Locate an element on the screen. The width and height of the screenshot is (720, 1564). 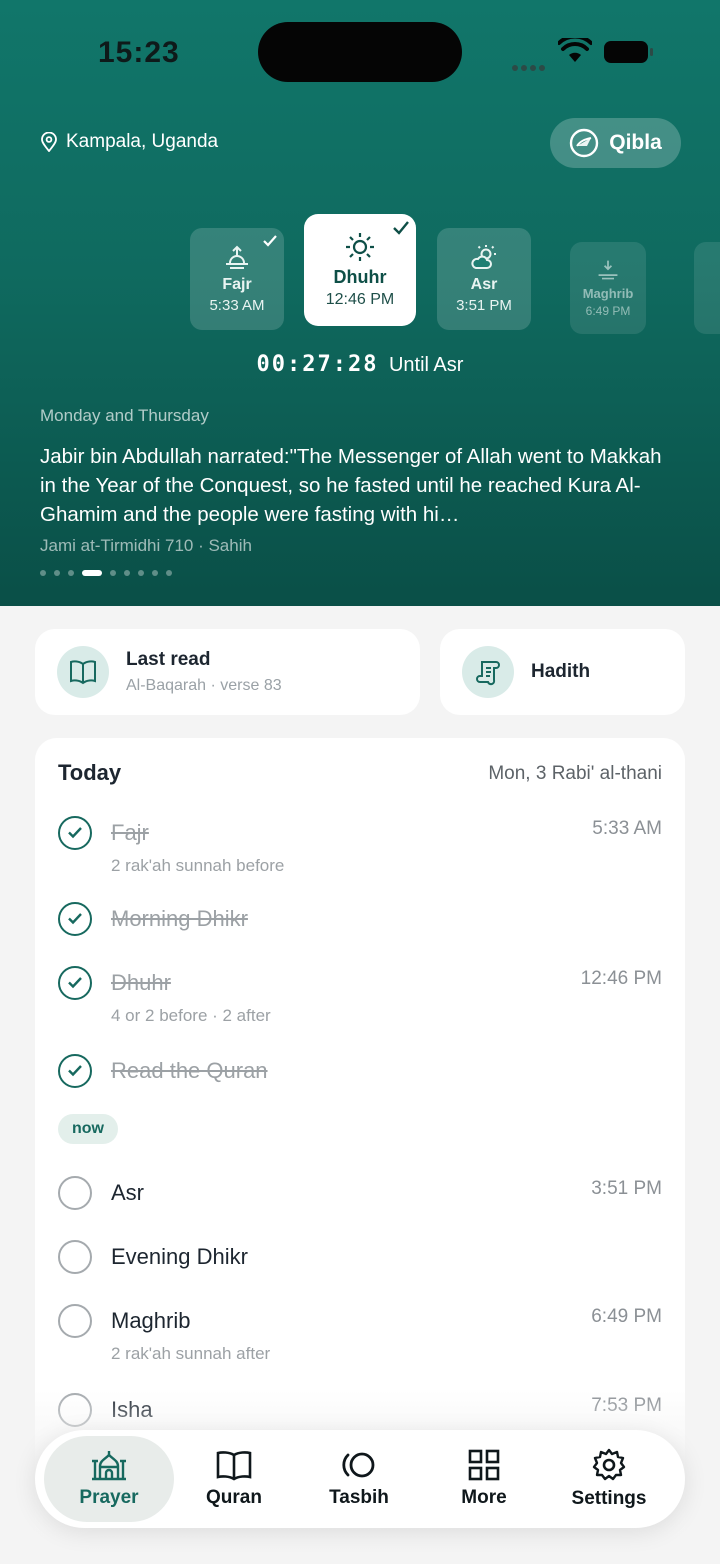
task-name: Fajr is located at coordinates (130, 832).